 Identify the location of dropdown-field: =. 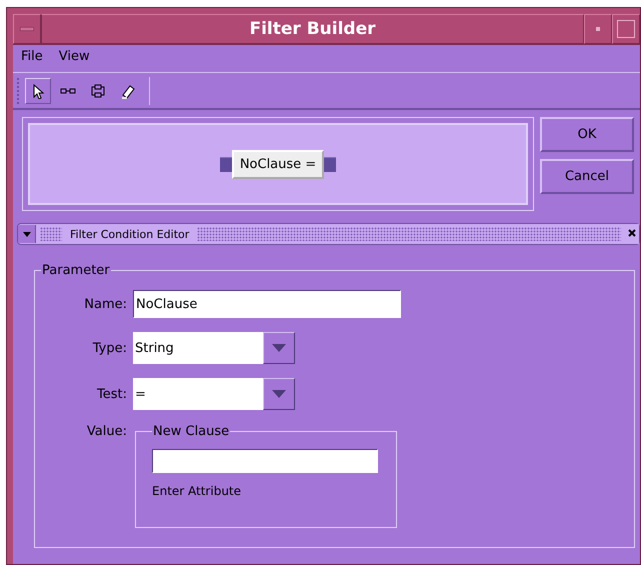
(198, 394).